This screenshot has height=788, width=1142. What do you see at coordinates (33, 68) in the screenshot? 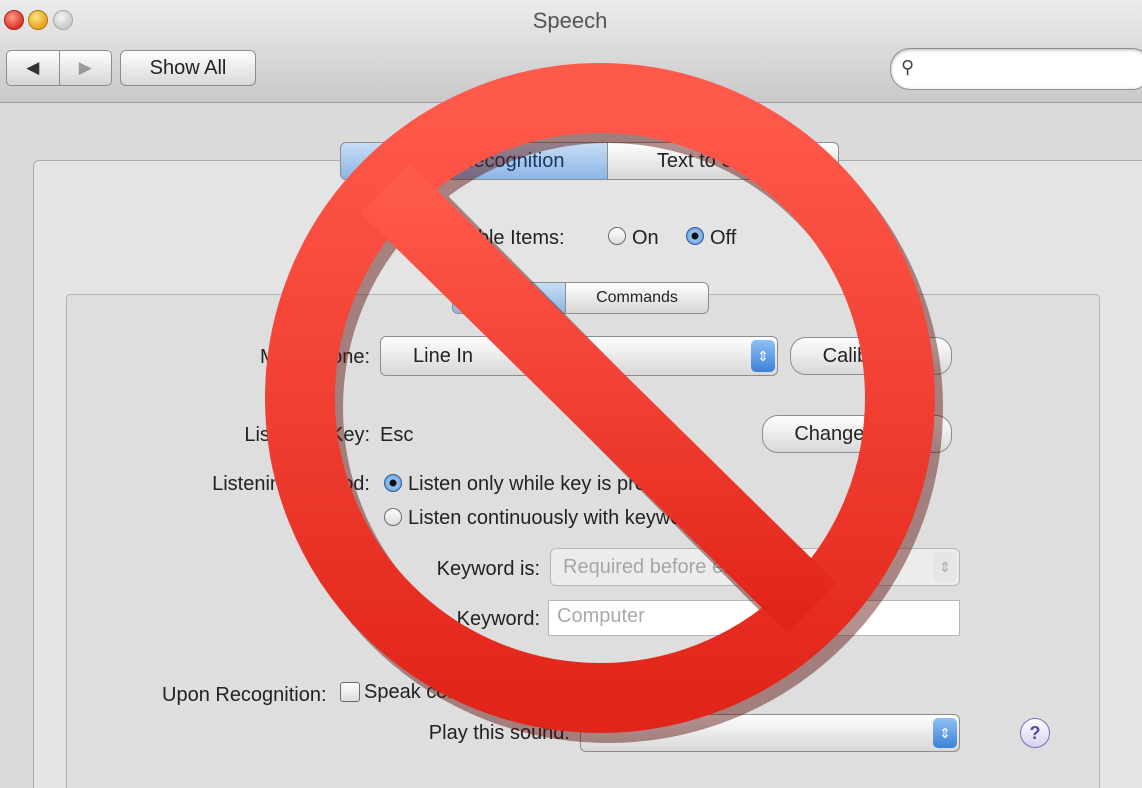
I see `back-button: ◀` at bounding box center [33, 68].